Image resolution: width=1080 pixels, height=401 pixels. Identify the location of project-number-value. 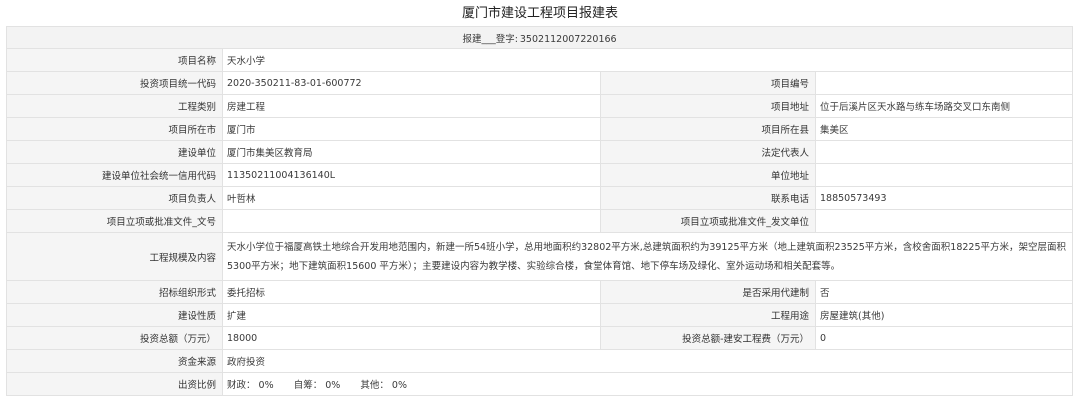
(944, 83).